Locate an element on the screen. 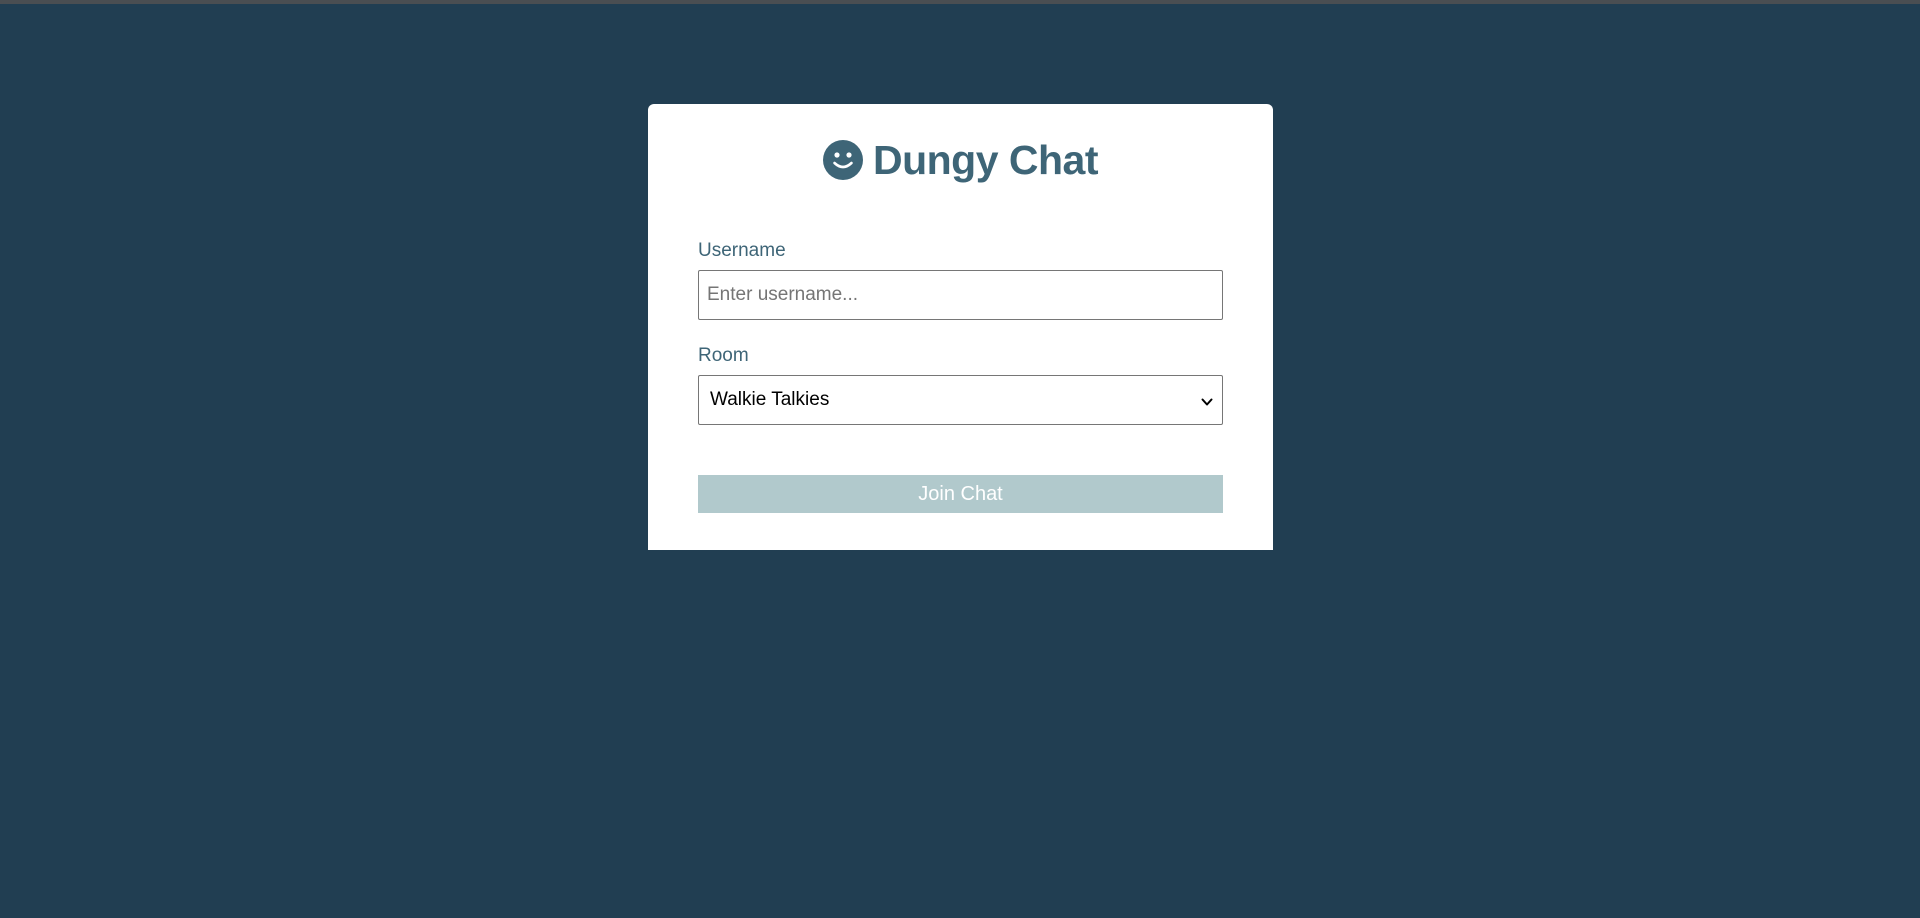  username-label: Username is located at coordinates (742, 250).